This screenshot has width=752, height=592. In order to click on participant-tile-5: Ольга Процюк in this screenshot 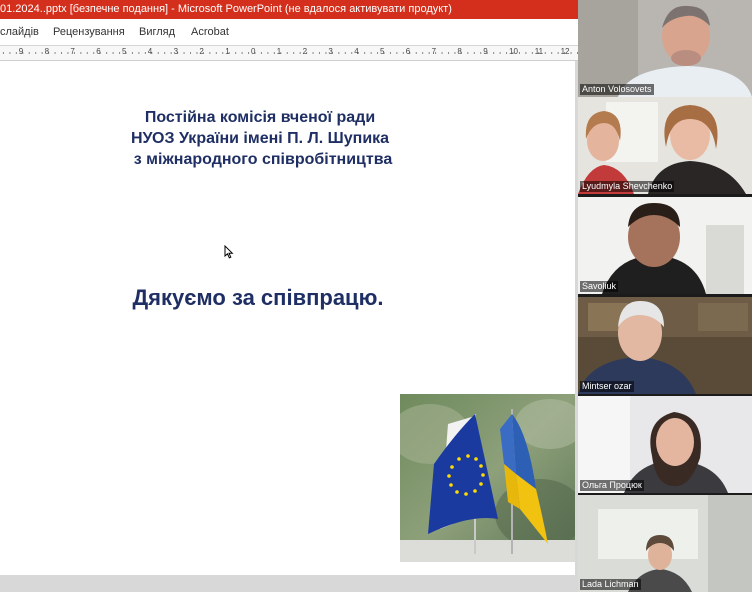, I will do `click(665, 444)`.